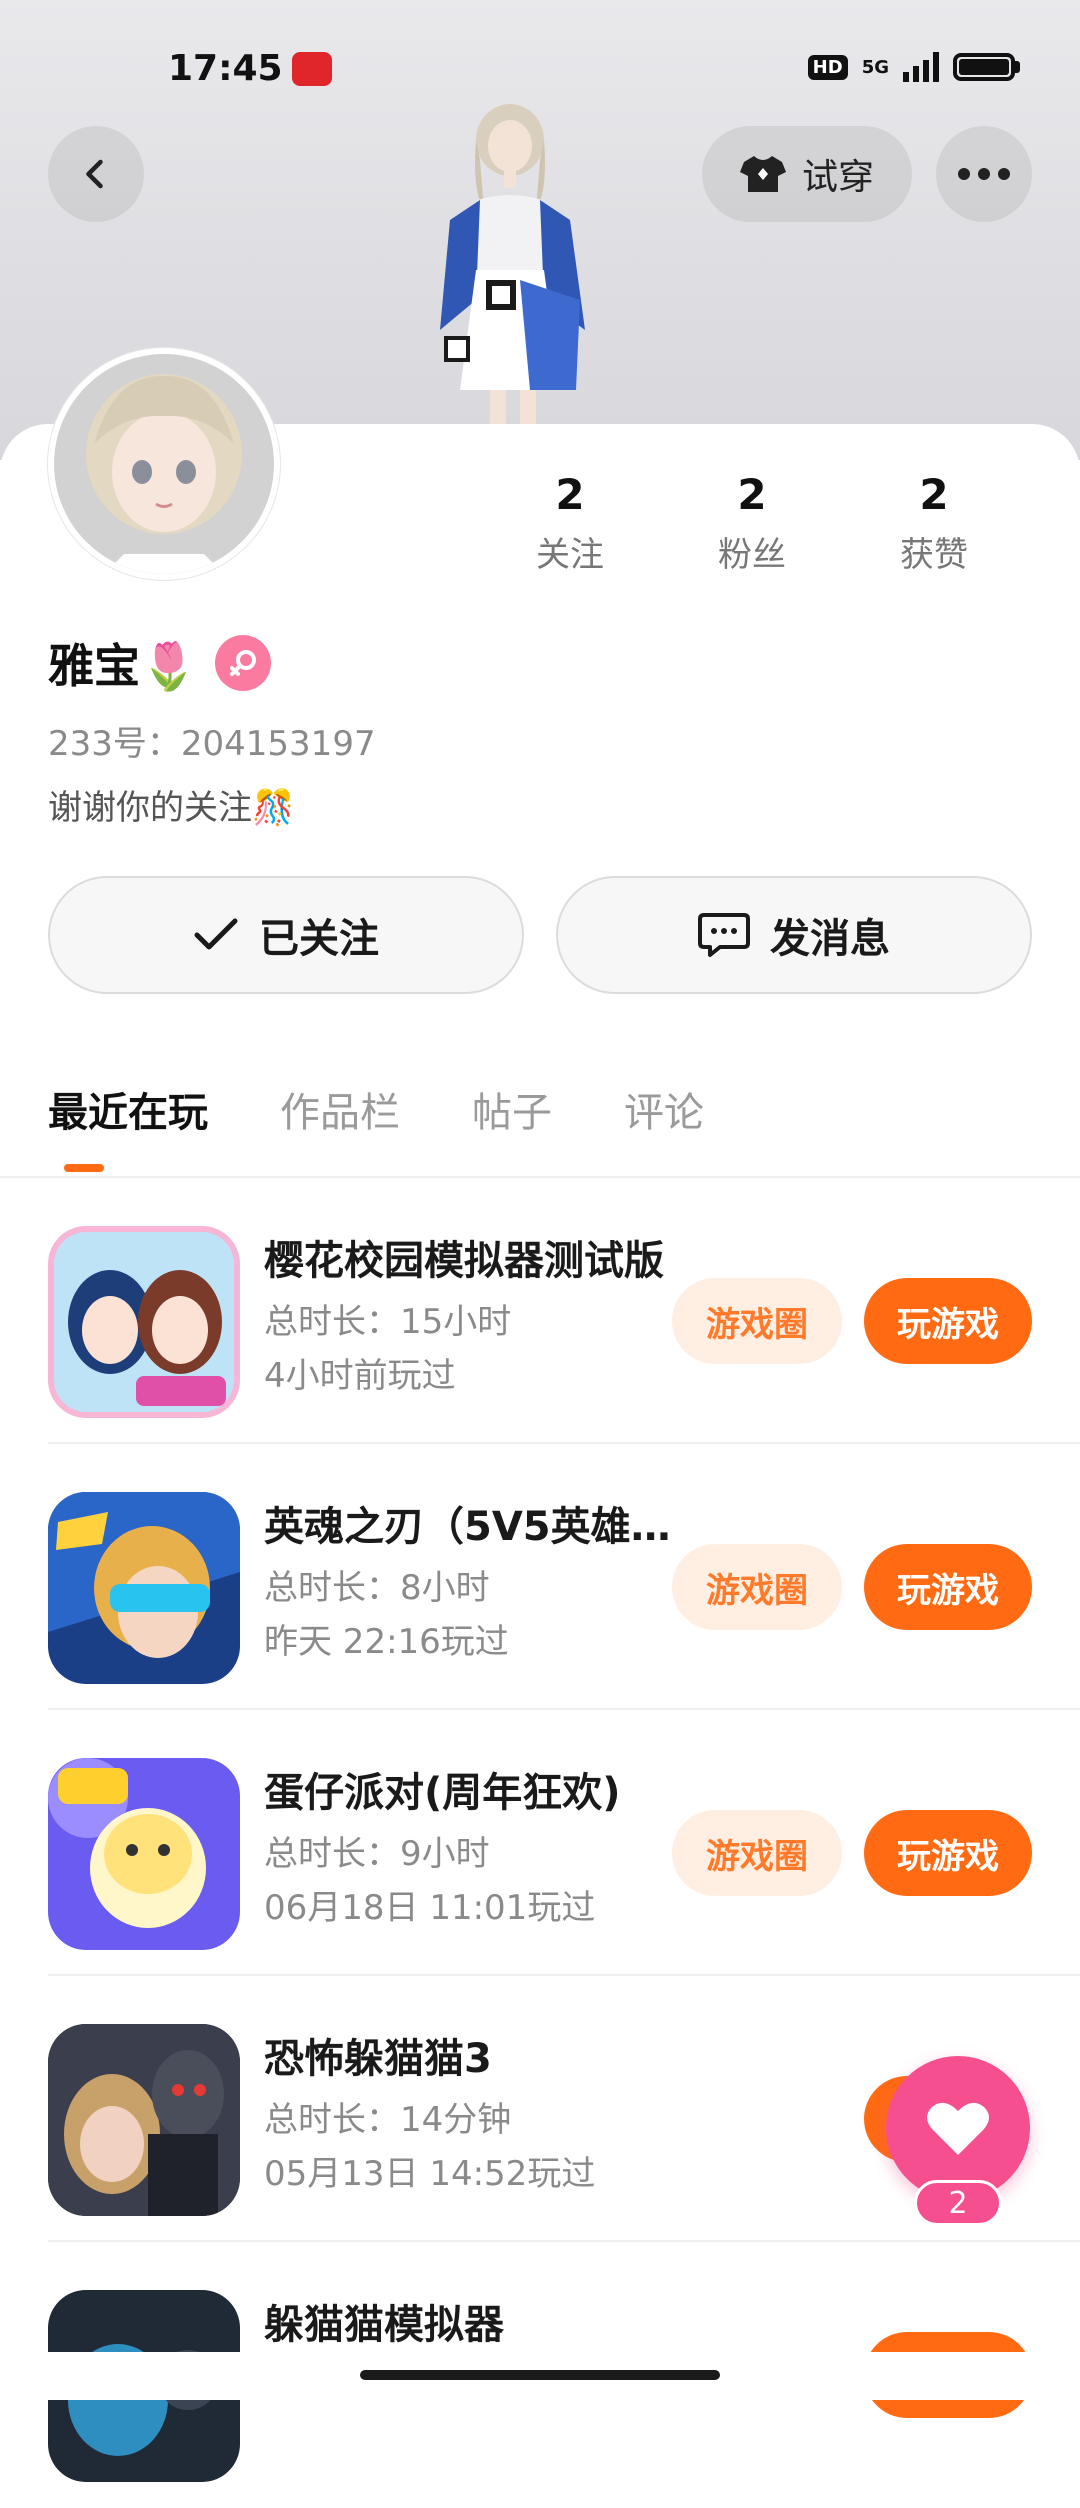  Describe the element at coordinates (340, 1120) in the screenshot. I see `tab-works: 作品栏` at that location.